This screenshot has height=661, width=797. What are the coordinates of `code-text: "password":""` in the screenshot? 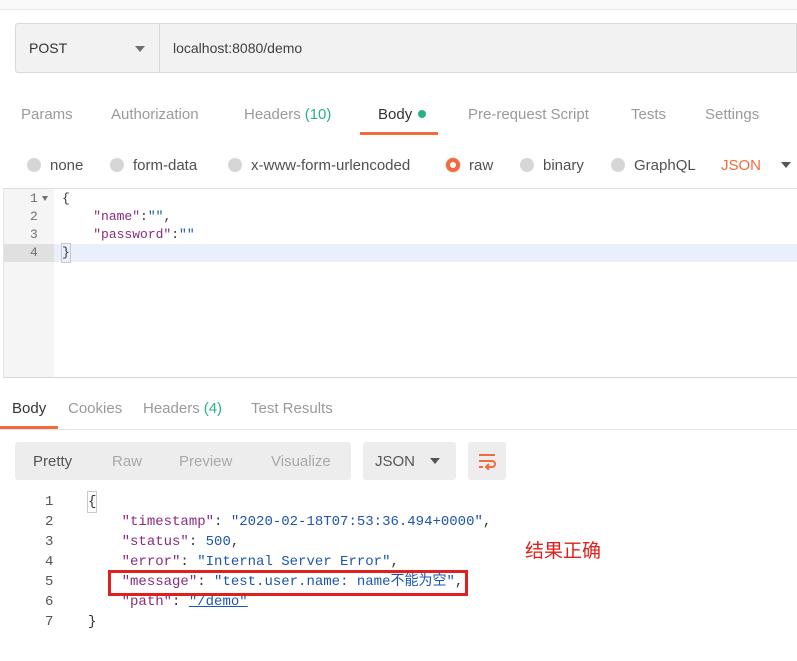 It's located at (128, 235).